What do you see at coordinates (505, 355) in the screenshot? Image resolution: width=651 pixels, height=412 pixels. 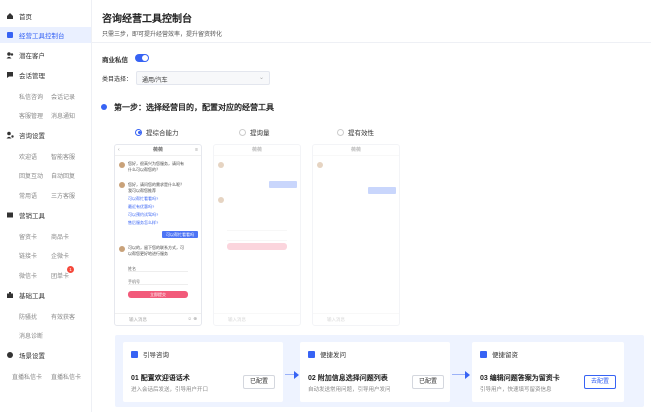 I see `card-header-label: 便捷留资` at bounding box center [505, 355].